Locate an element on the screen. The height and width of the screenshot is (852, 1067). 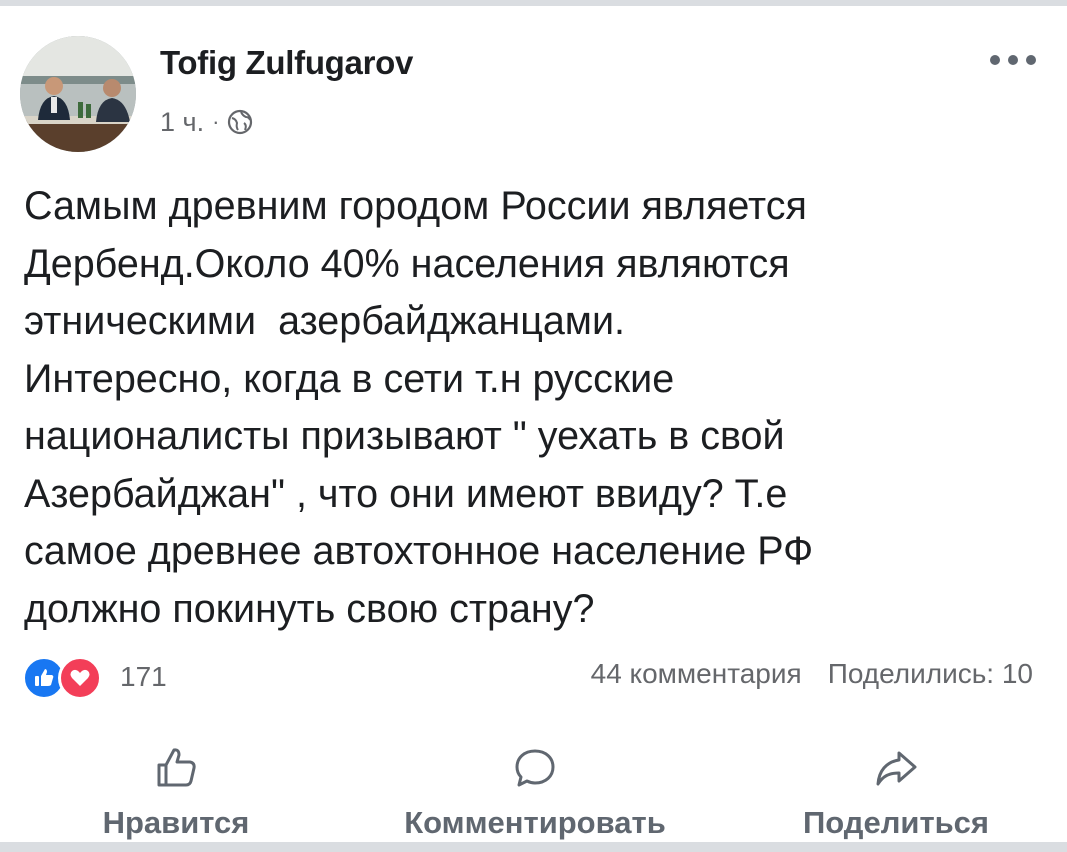
comment-bubble-icon is located at coordinates (535, 768).